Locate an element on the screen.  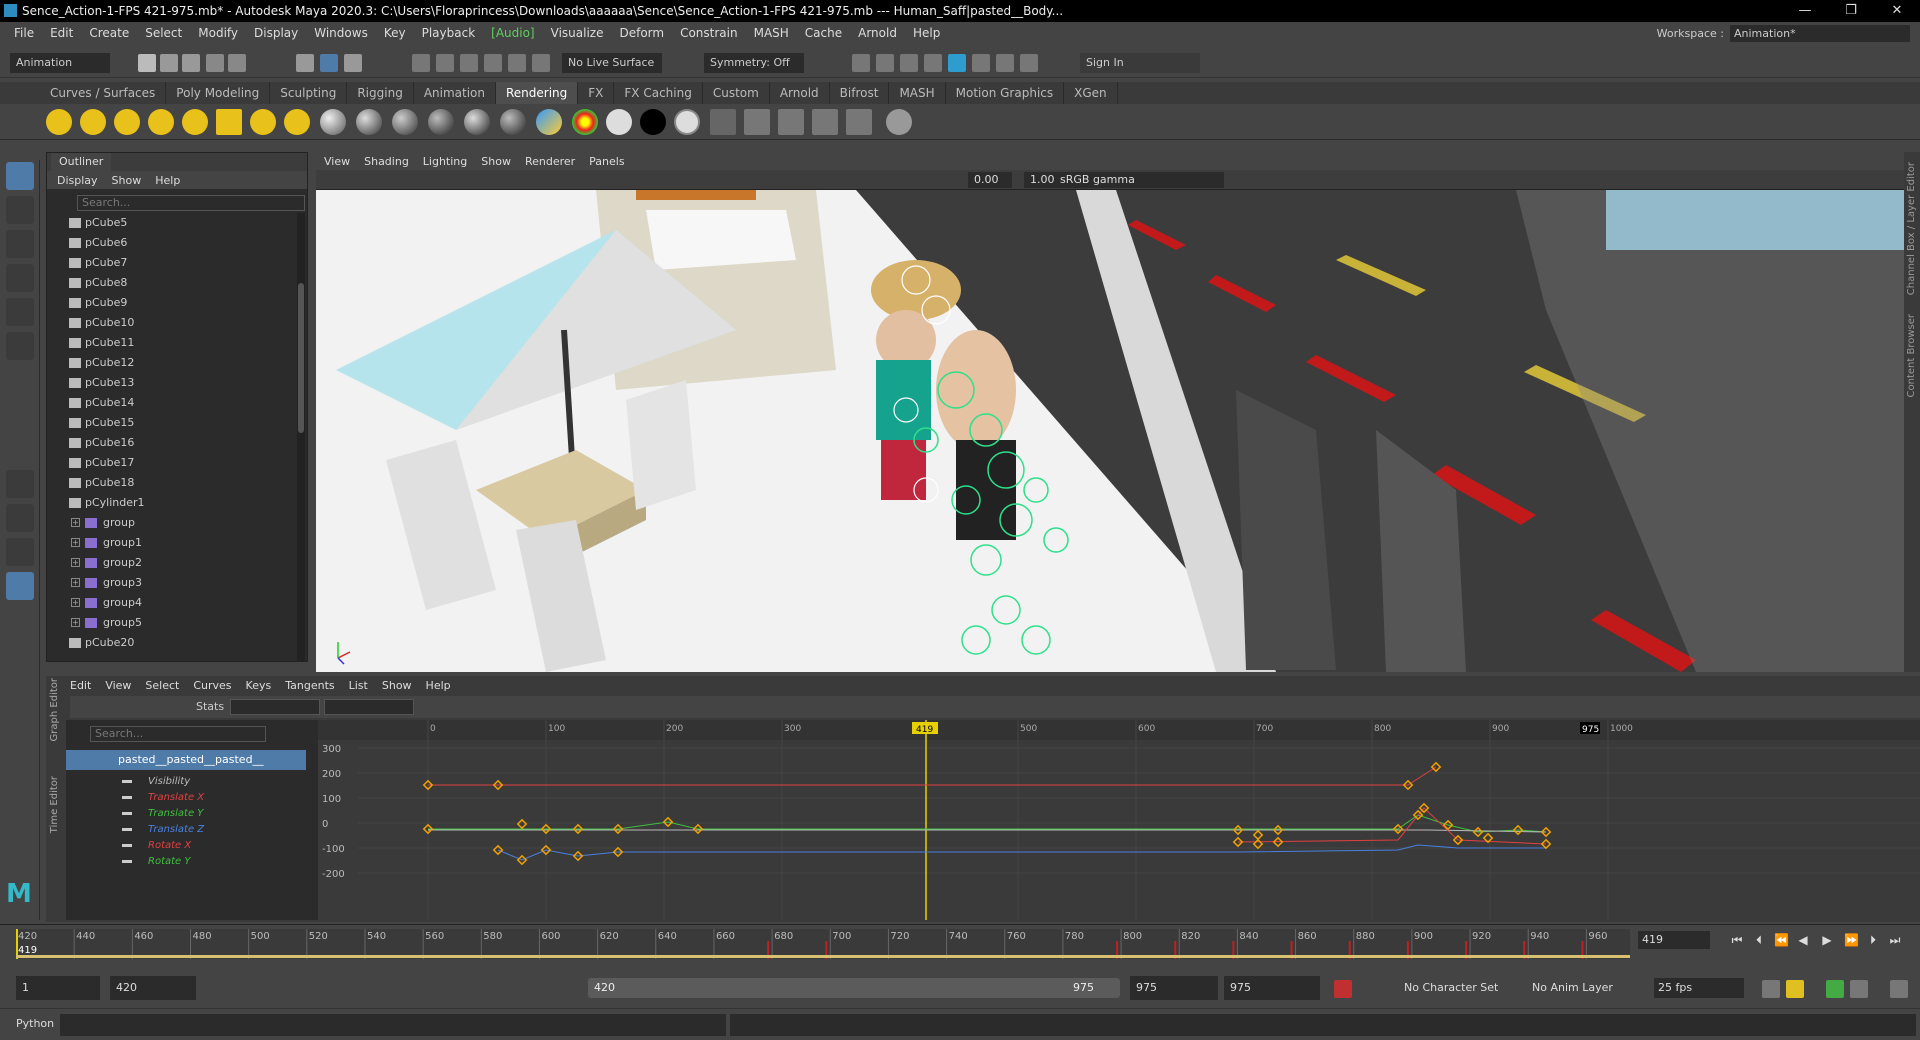
graph-root-node: pasted__pasted__pasted__ is located at coordinates (186, 760).